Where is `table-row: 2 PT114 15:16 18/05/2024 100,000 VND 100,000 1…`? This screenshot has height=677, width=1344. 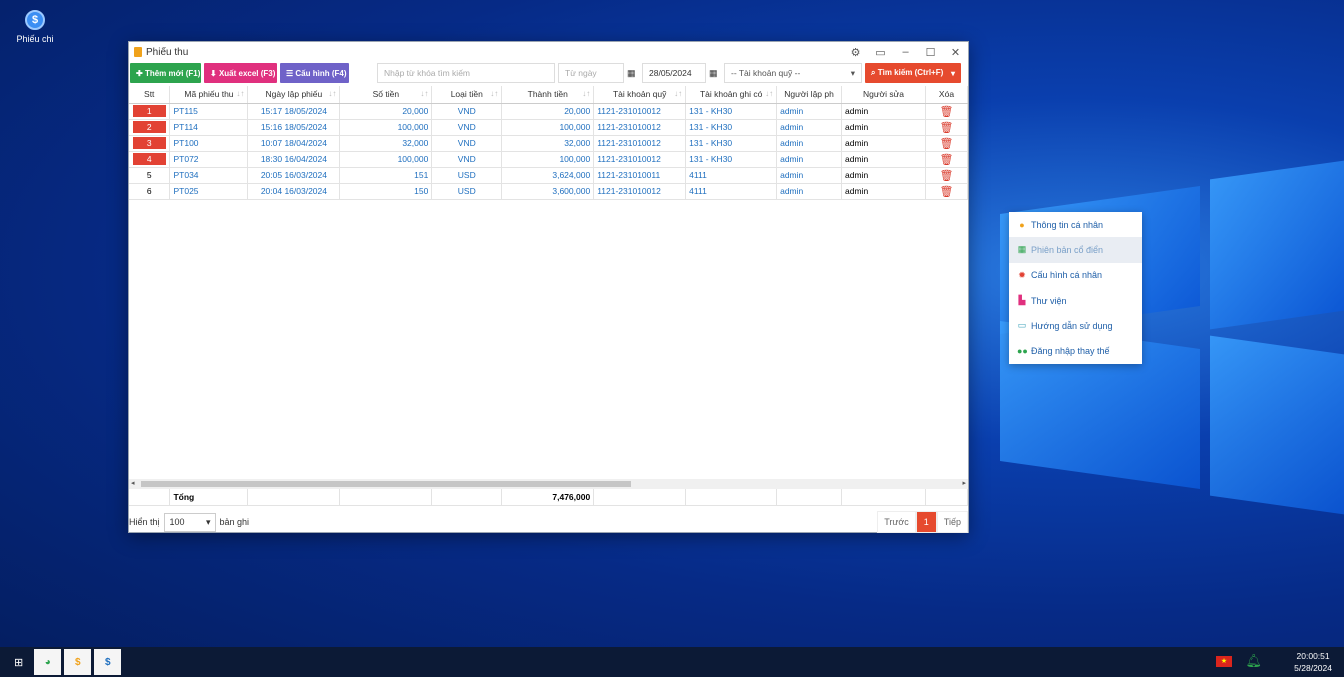 table-row: 2 PT114 15:16 18/05/2024 100,000 VND 100,000 1… is located at coordinates (549, 127).